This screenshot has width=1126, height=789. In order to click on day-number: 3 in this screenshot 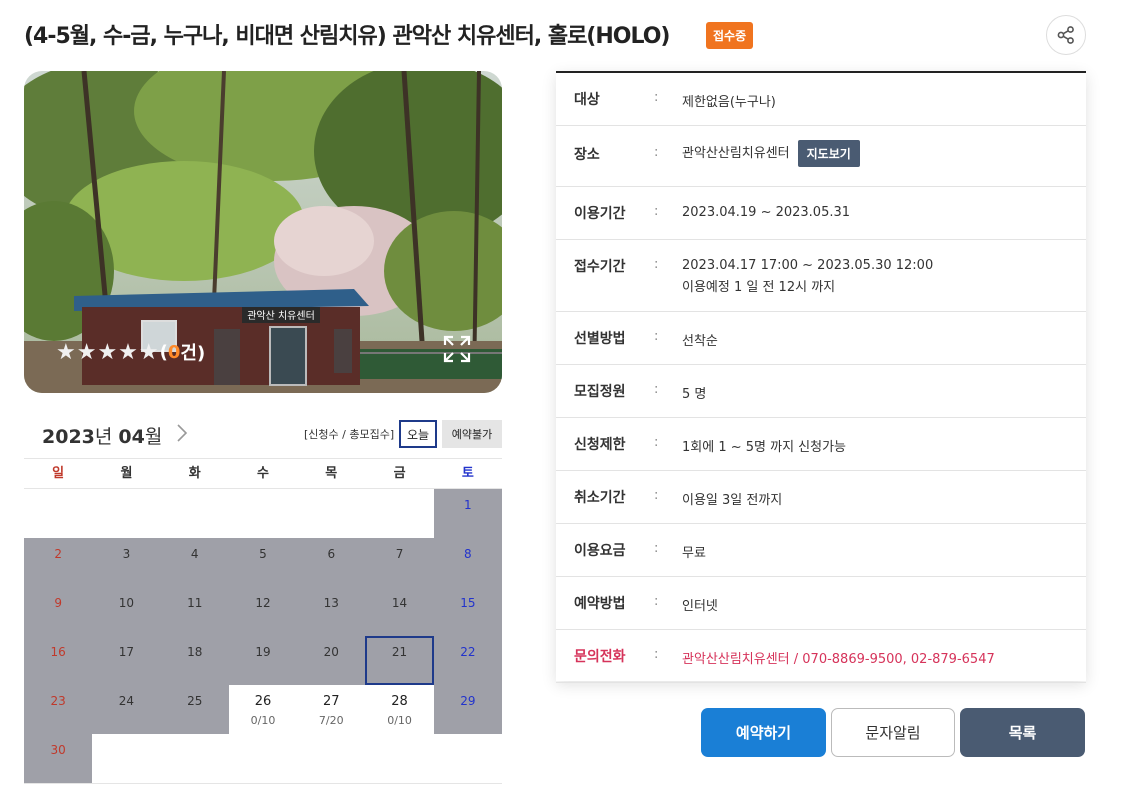, I will do `click(126, 554)`.